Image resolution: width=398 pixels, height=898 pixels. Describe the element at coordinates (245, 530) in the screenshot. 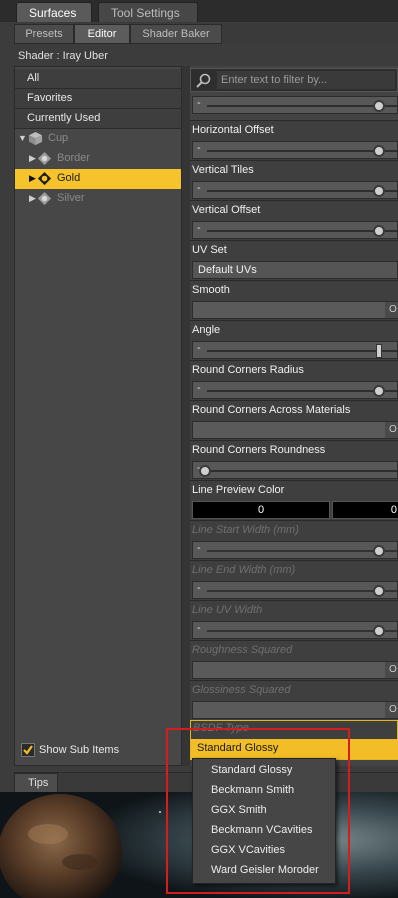

I see `property-label: Line Start Width (mm)` at that location.